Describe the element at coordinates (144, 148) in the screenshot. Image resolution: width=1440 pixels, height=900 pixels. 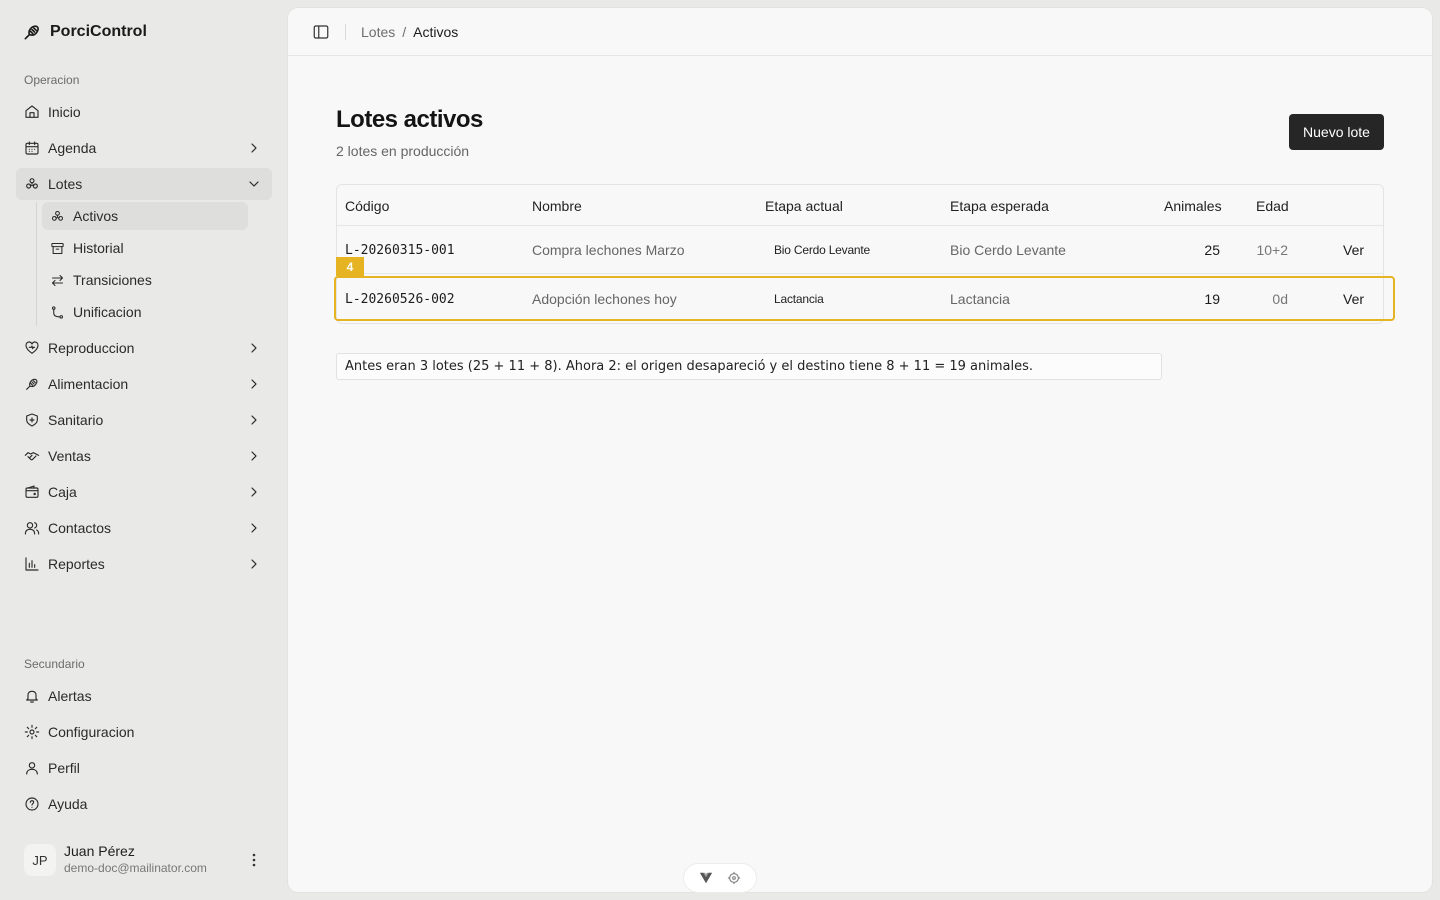
I see `sidebar-item-agenda: Agenda` at that location.